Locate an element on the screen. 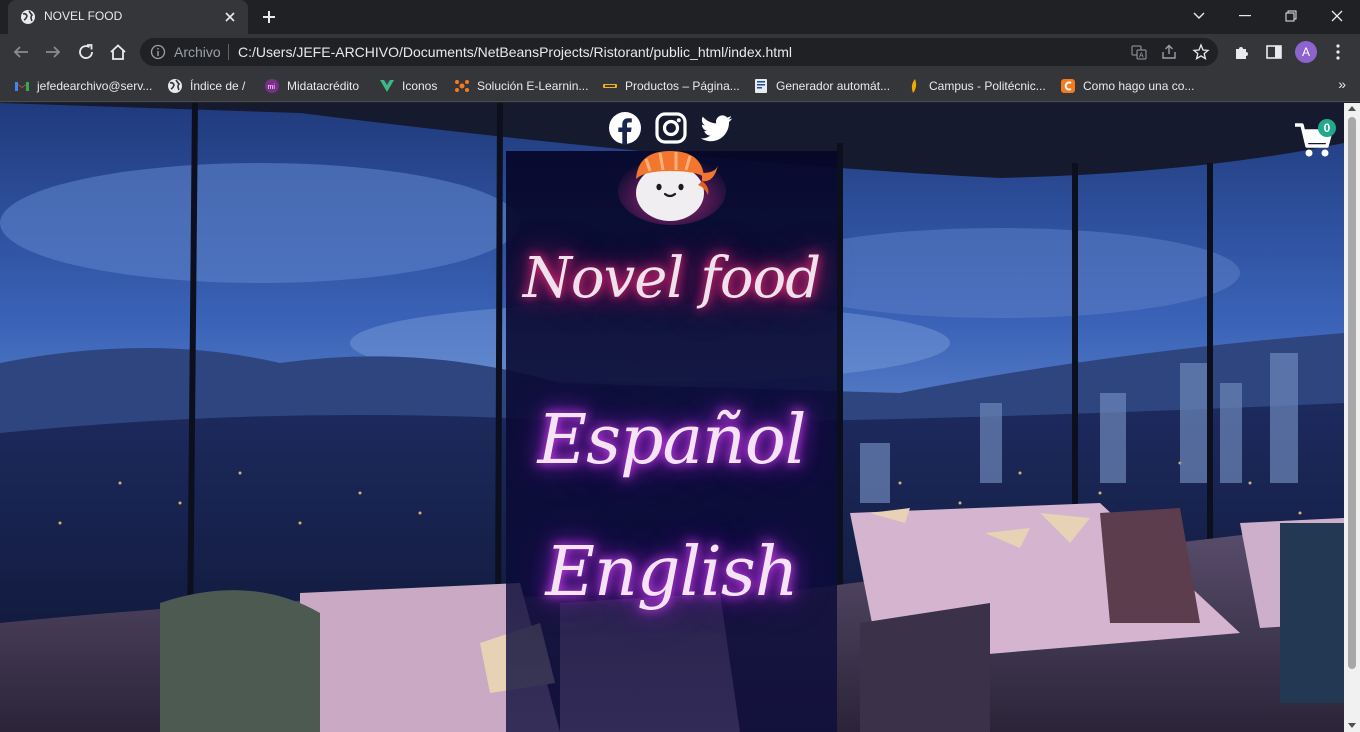 Image resolution: width=1360 pixels, height=732 pixels. svg-text: mi is located at coordinates (272, 87).